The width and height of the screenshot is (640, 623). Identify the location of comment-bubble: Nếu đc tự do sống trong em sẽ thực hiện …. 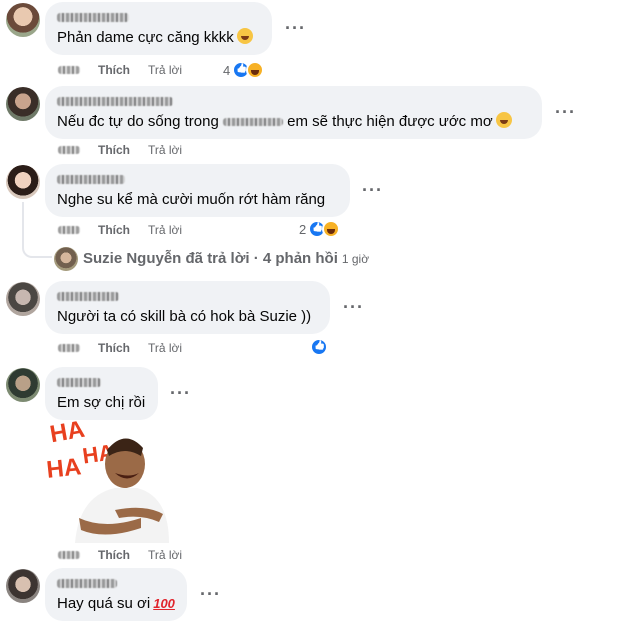
(293, 112).